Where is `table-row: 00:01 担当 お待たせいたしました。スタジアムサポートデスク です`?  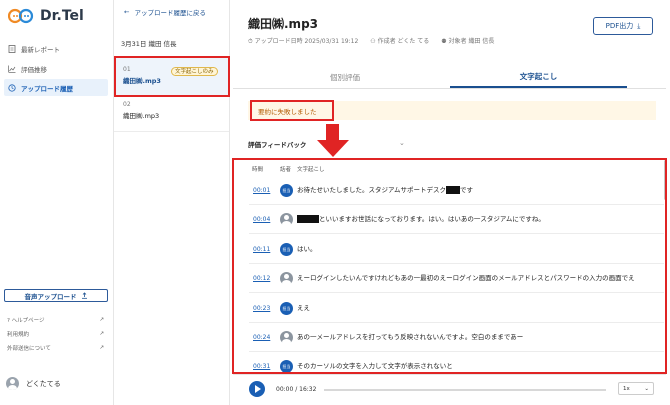
table-row: 00:01 担当 お待たせいたしました。スタジアムサポートデスク です is located at coordinates (456, 190).